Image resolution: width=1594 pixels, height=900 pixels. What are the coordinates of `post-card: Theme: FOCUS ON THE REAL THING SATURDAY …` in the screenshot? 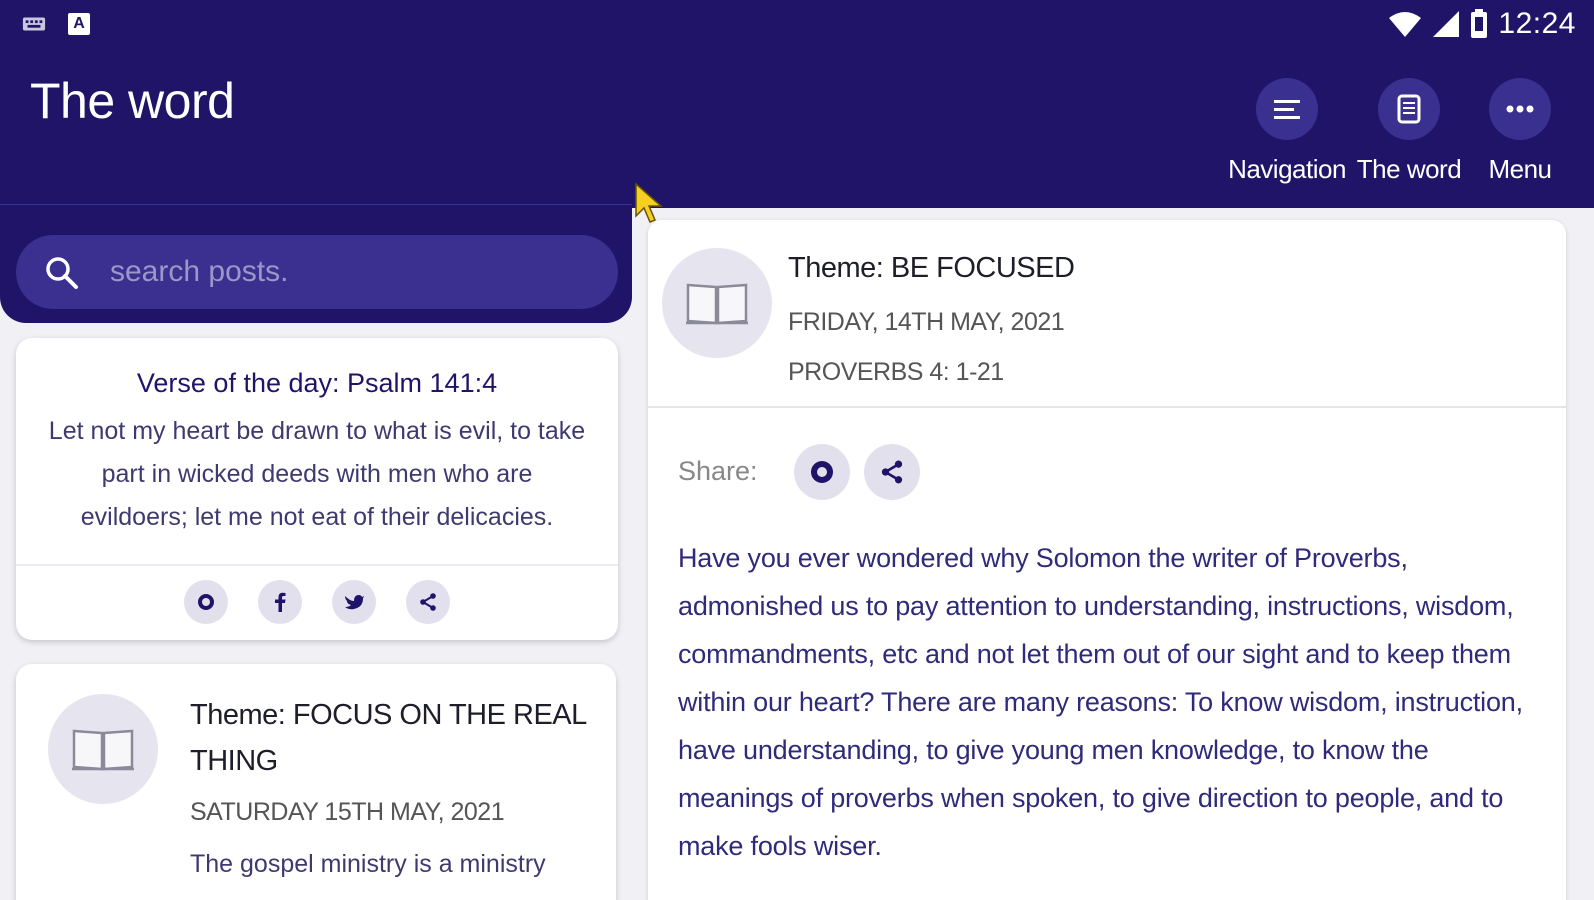 It's located at (316, 782).